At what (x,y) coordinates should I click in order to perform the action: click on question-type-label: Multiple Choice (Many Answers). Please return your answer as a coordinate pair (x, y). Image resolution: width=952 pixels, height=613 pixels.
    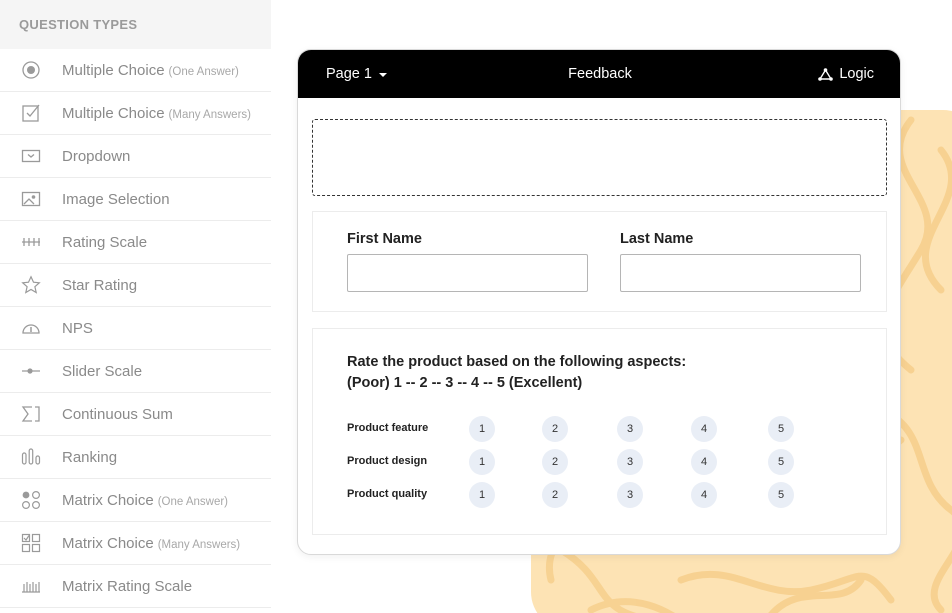
    Looking at the image, I should click on (156, 113).